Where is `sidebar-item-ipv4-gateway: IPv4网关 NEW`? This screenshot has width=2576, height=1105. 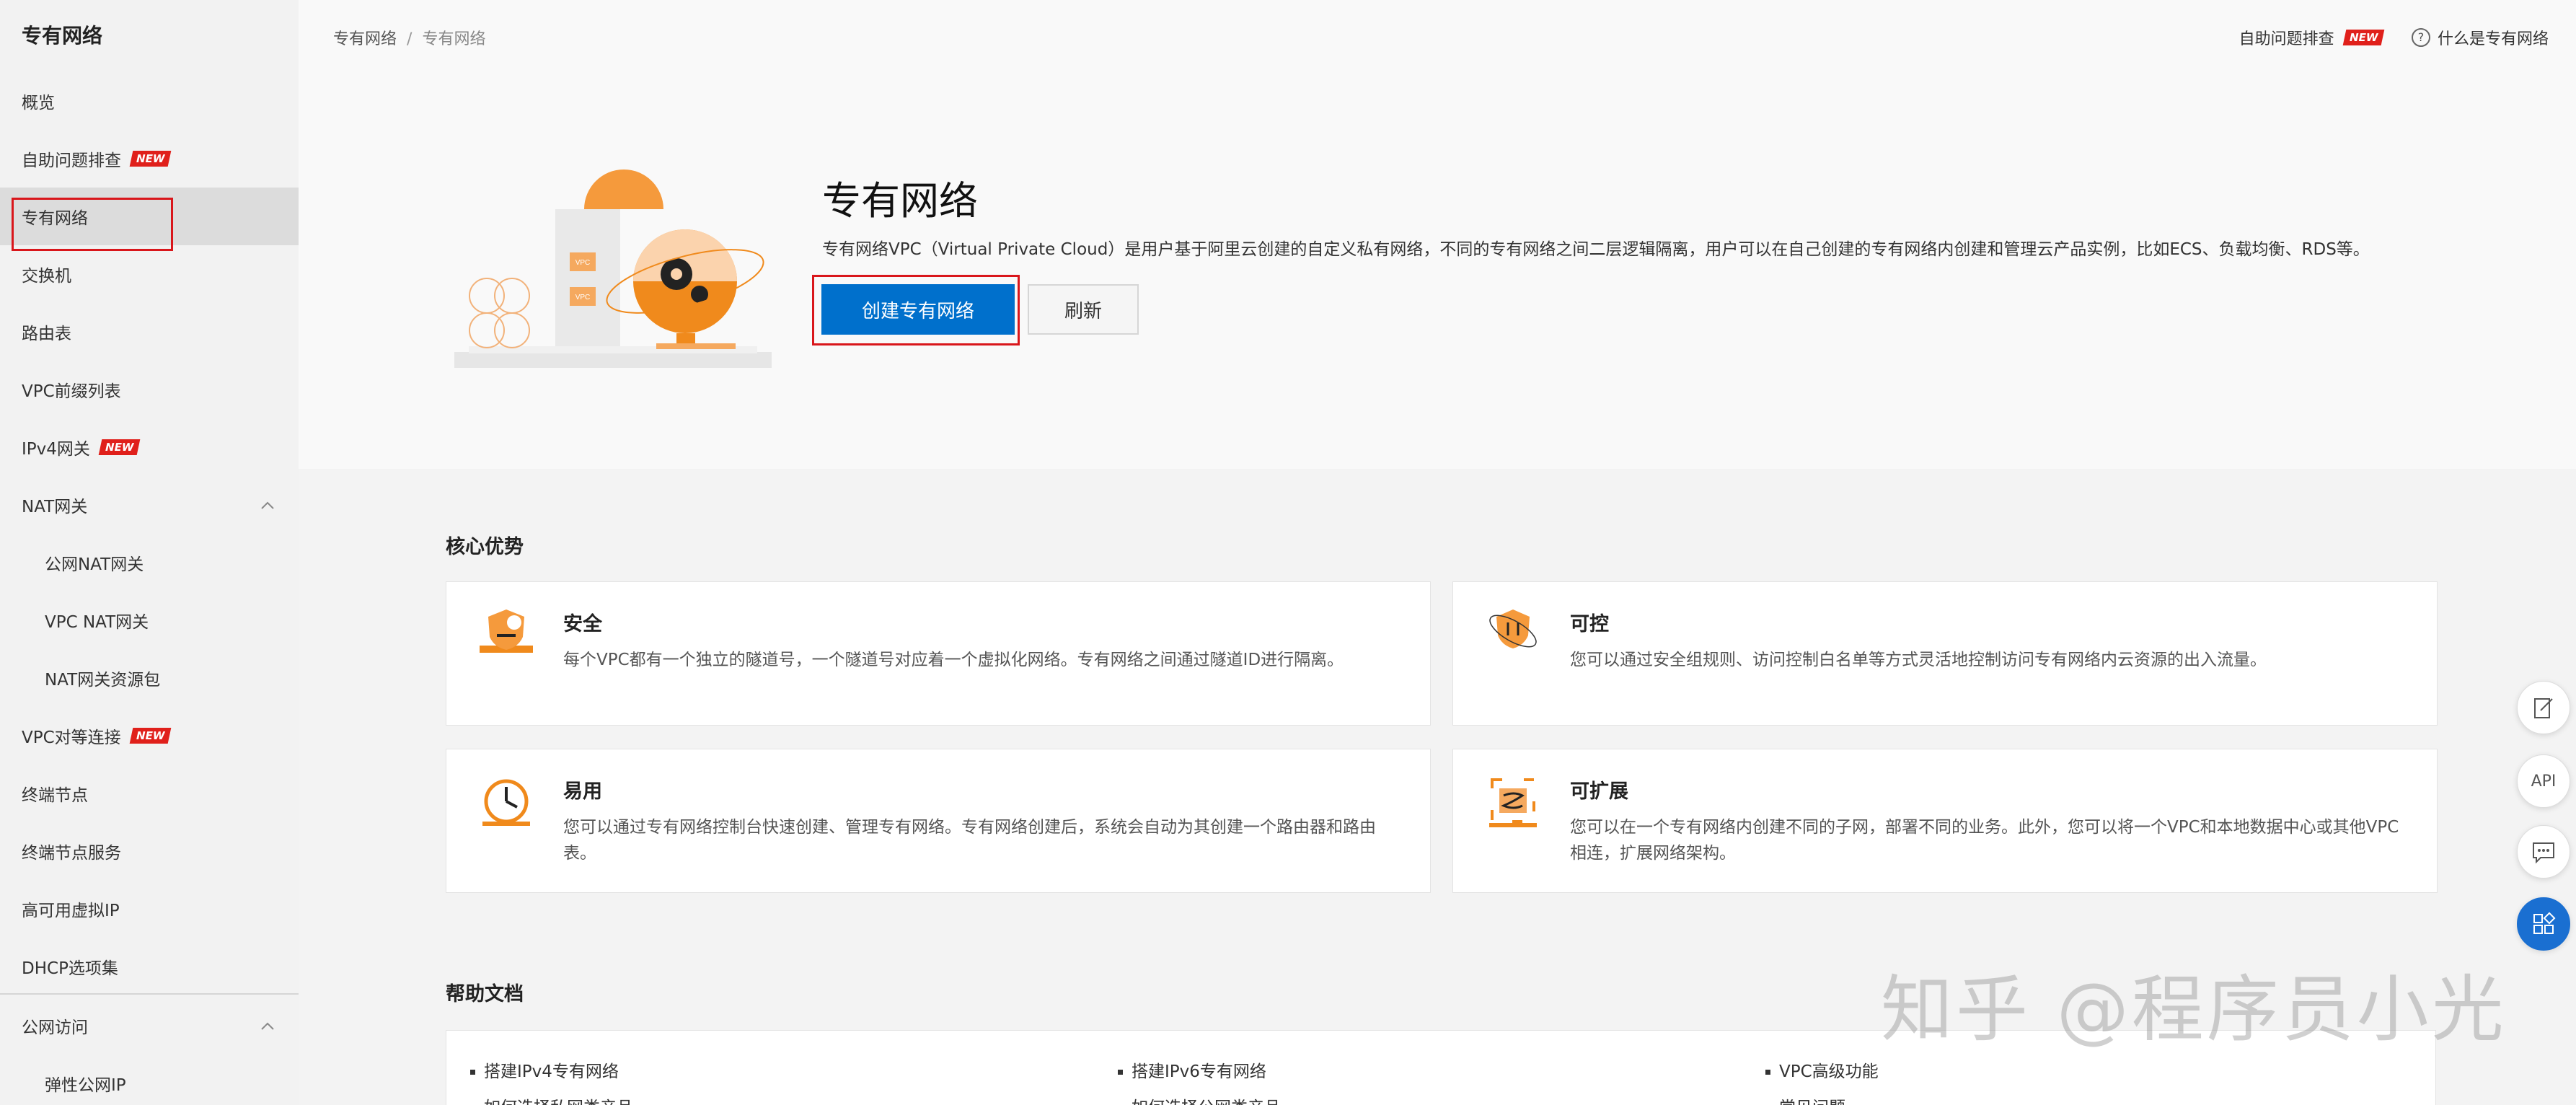
sidebar-item-ipv4-gateway: IPv4网关 NEW is located at coordinates (149, 447).